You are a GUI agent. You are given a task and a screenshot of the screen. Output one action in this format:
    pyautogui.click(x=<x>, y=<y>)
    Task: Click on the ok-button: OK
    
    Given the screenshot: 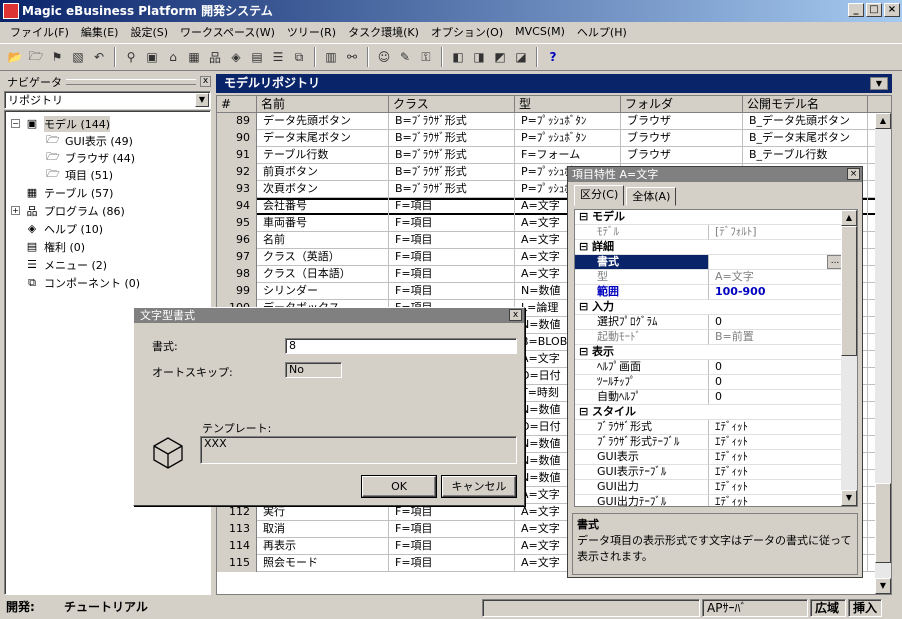 What is the action you would take?
    pyautogui.click(x=399, y=486)
    